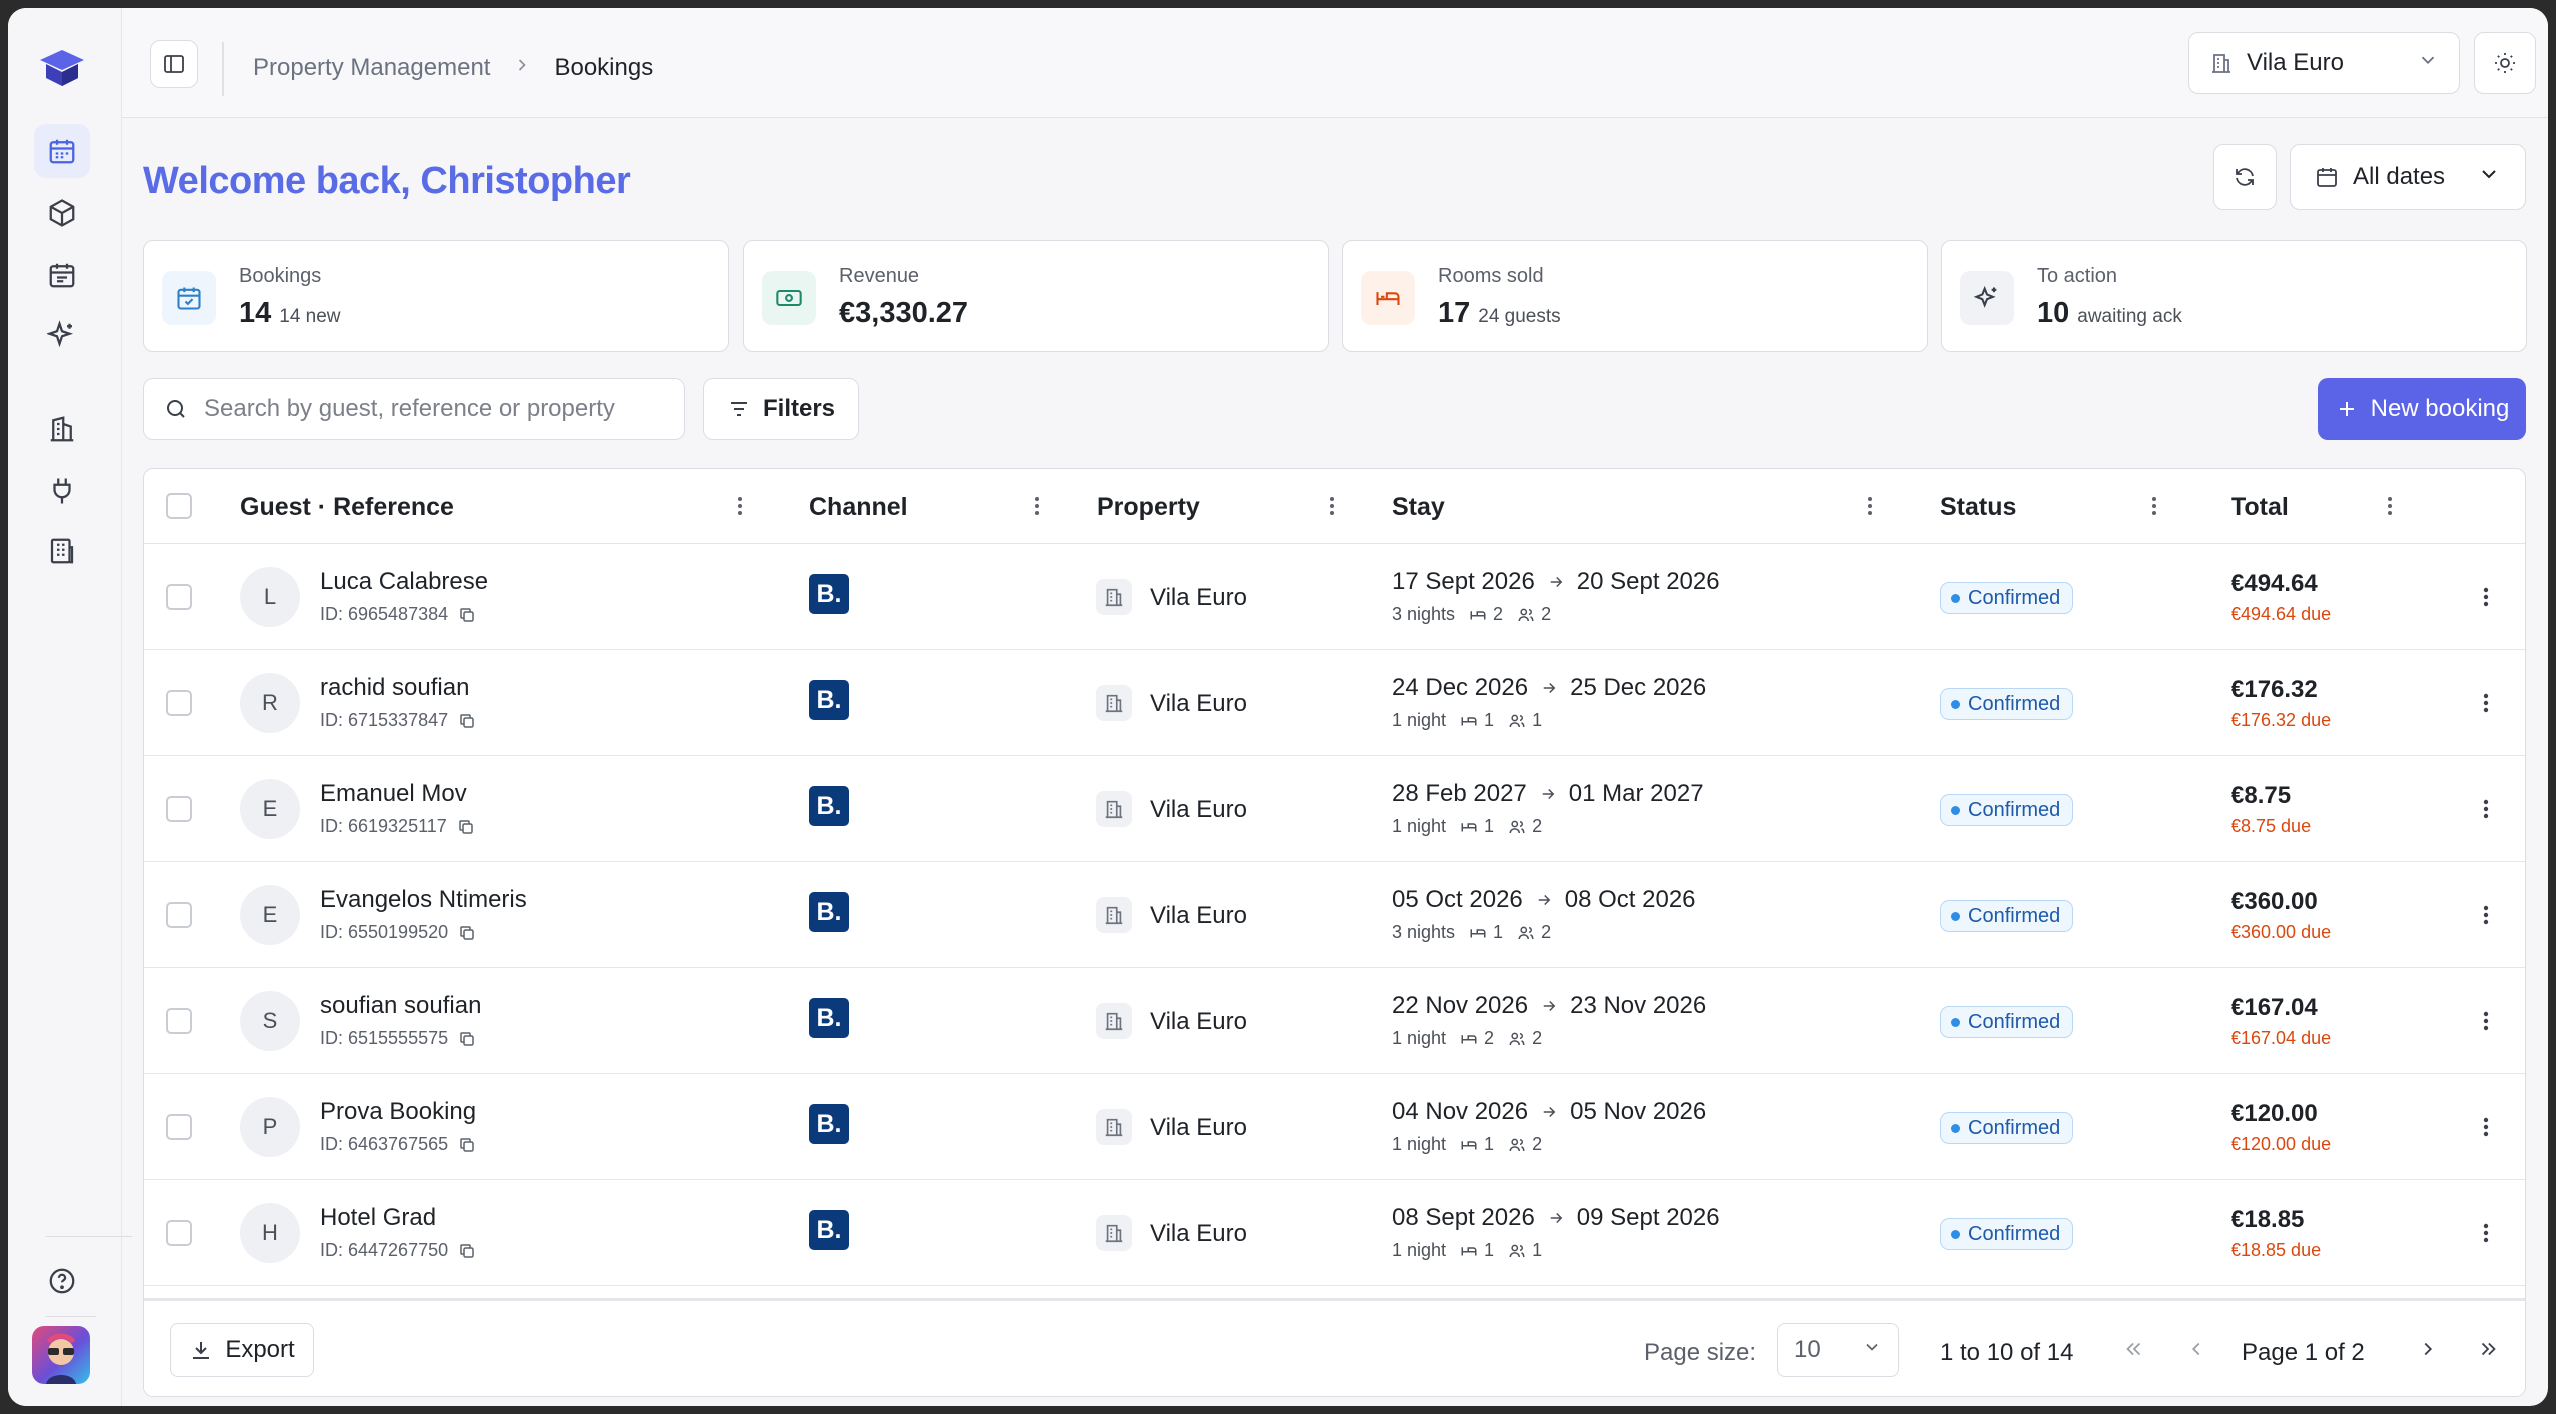 The width and height of the screenshot is (2556, 1414). I want to click on select-all-checkbox, so click(179, 506).